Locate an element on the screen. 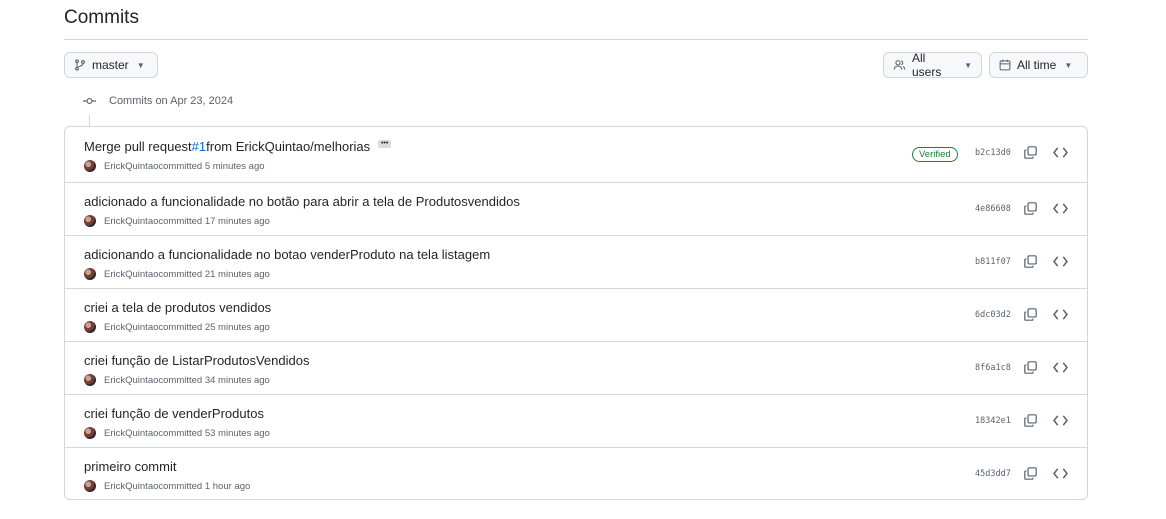 Image resolution: width=1166 pixels, height=519 pixels. commit-meta: ErickQuintao committed 1 hour ago is located at coordinates (167, 486).